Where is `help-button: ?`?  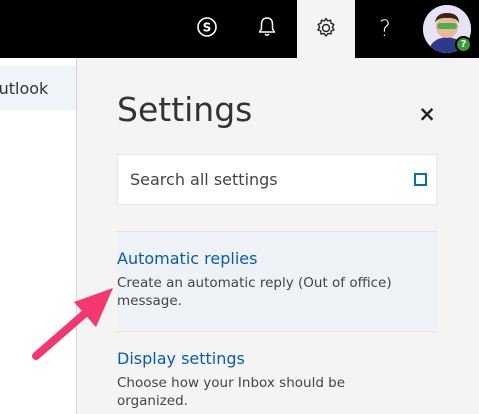
help-button: ? is located at coordinates (385, 29).